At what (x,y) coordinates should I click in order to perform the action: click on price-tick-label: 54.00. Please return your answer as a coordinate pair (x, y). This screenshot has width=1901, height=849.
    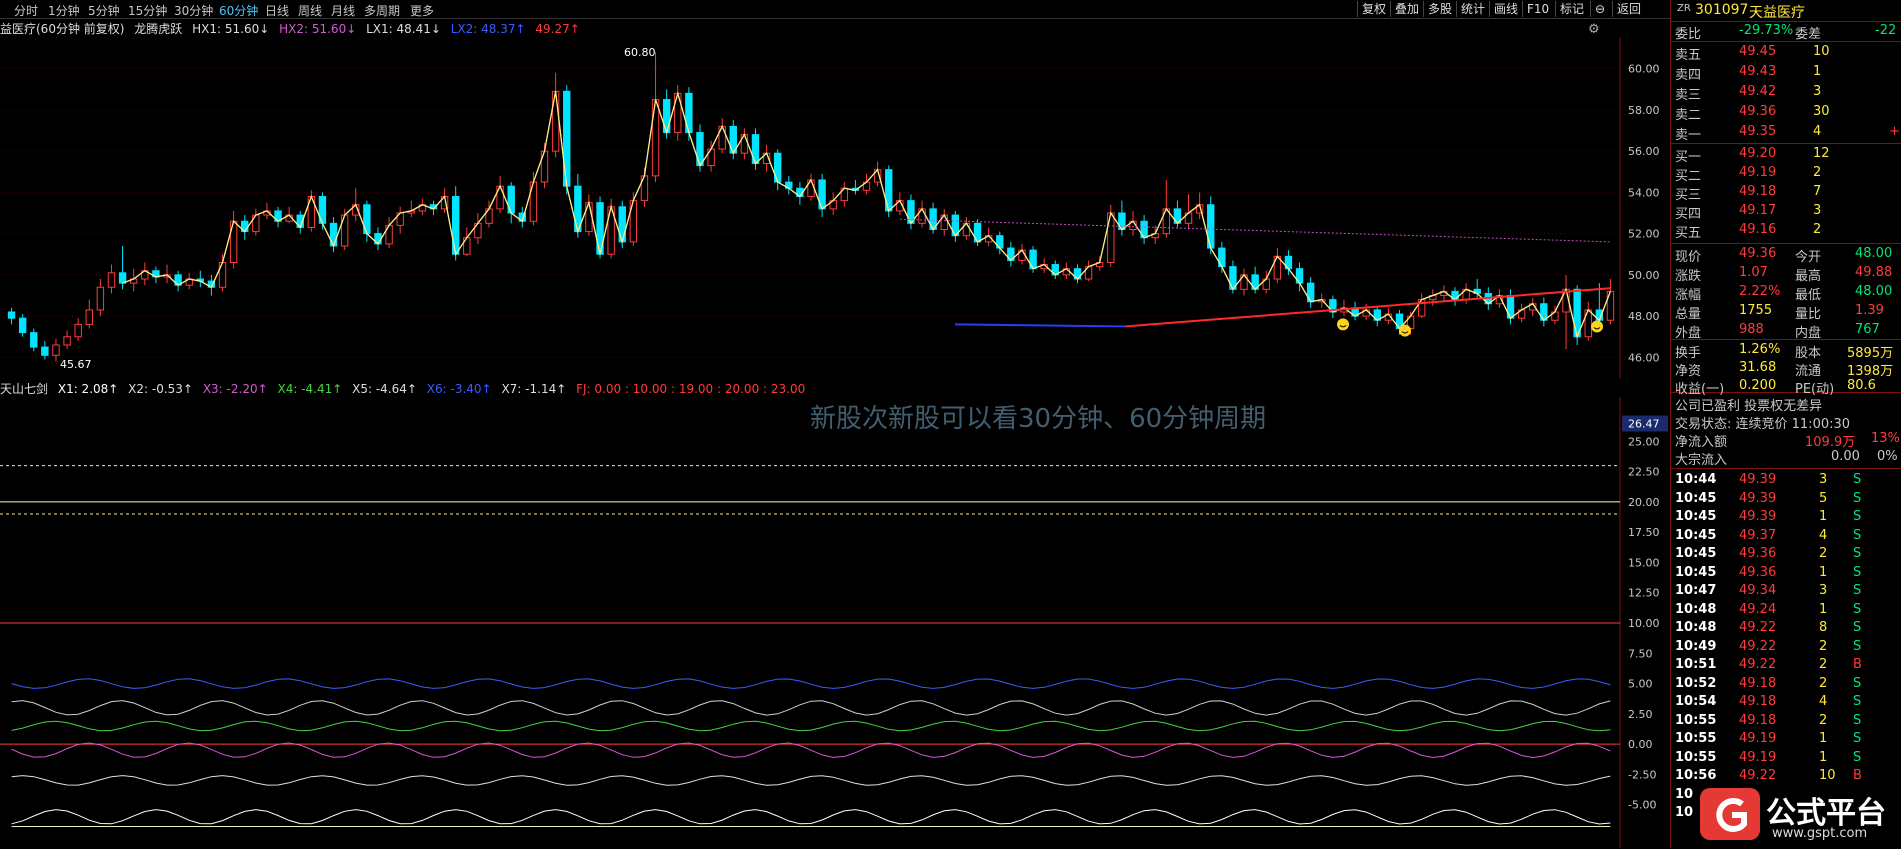
    Looking at the image, I should click on (1644, 192).